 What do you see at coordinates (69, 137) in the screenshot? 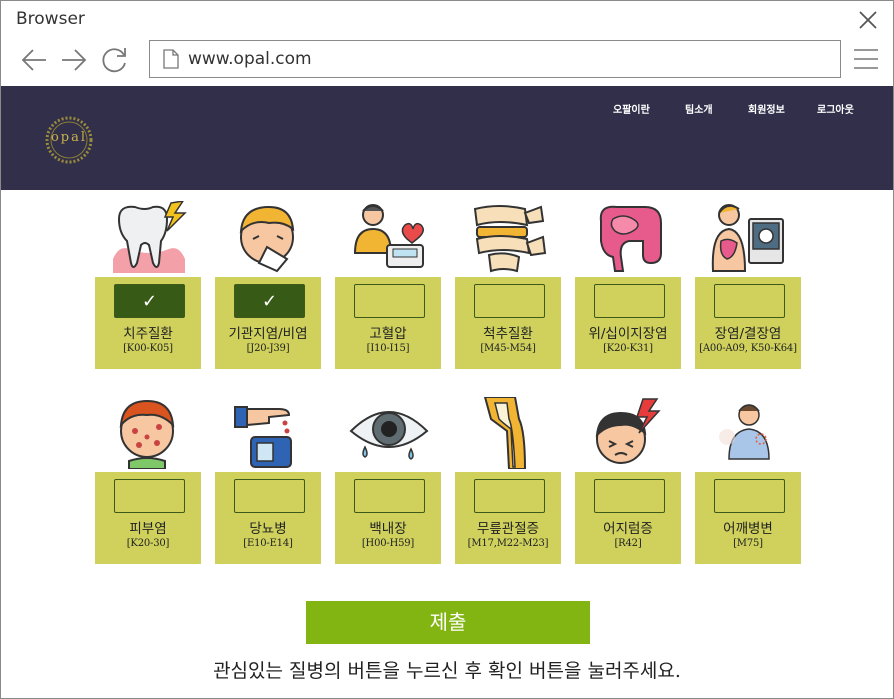
I see `logo-text: opal` at bounding box center [69, 137].